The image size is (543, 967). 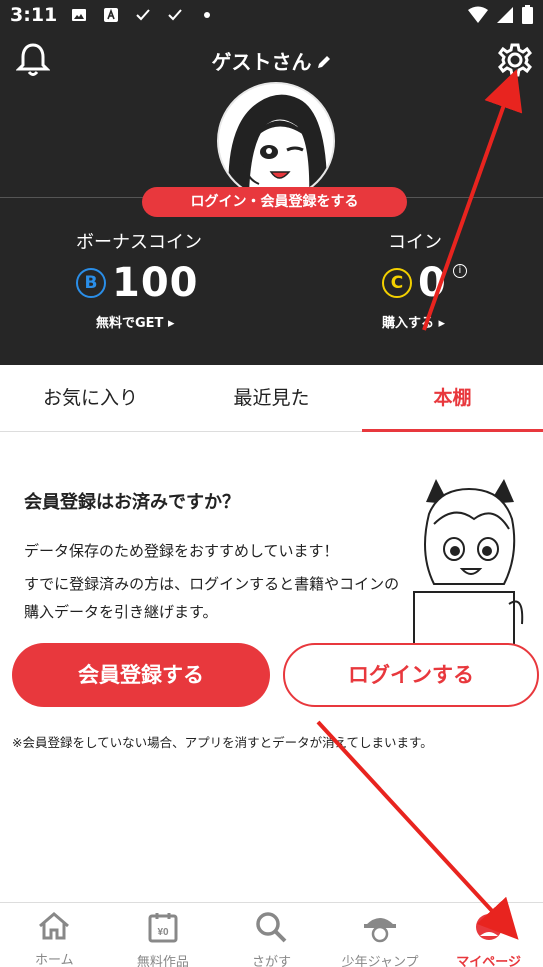 What do you see at coordinates (424, 321) in the screenshot?
I see `purchase-link: 購入する ▸` at bounding box center [424, 321].